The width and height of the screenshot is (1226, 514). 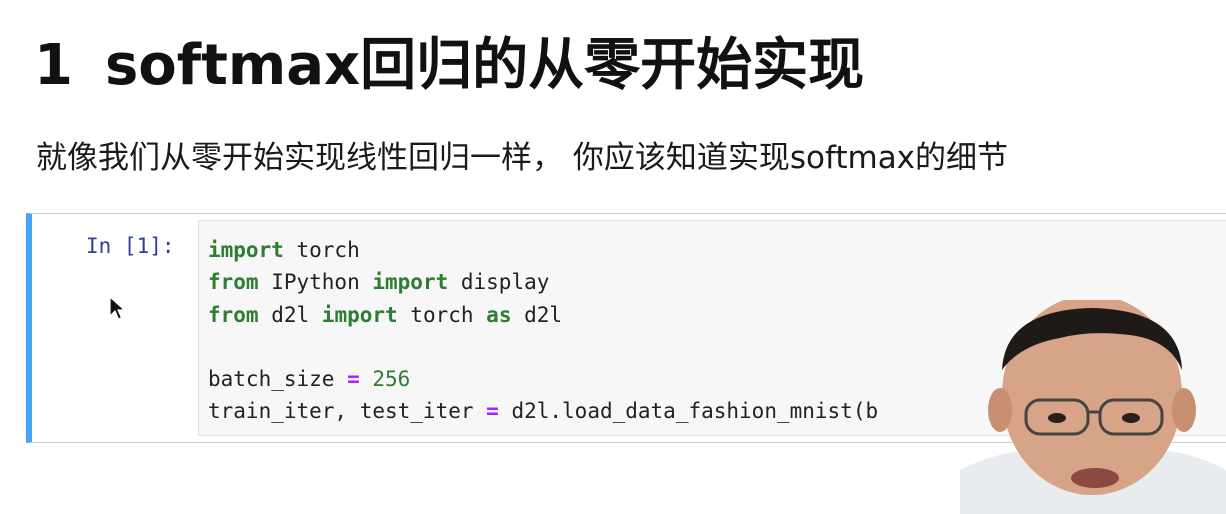 What do you see at coordinates (385, 379) in the screenshot?
I see `code-number: 256` at bounding box center [385, 379].